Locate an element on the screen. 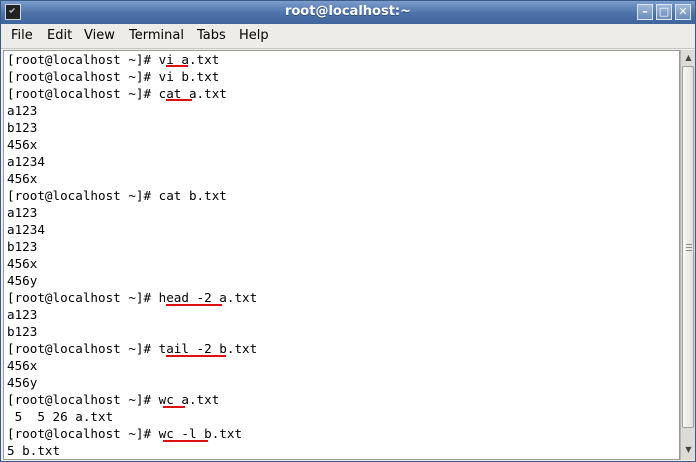 The width and height of the screenshot is (696, 462). terminal-line: 5 5 26 a.txt is located at coordinates (60, 416).